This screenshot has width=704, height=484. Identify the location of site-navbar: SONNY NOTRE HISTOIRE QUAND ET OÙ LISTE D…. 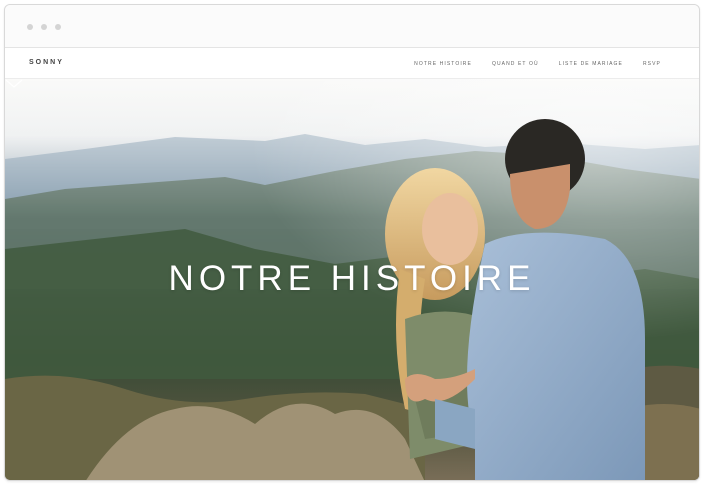
(352, 63).